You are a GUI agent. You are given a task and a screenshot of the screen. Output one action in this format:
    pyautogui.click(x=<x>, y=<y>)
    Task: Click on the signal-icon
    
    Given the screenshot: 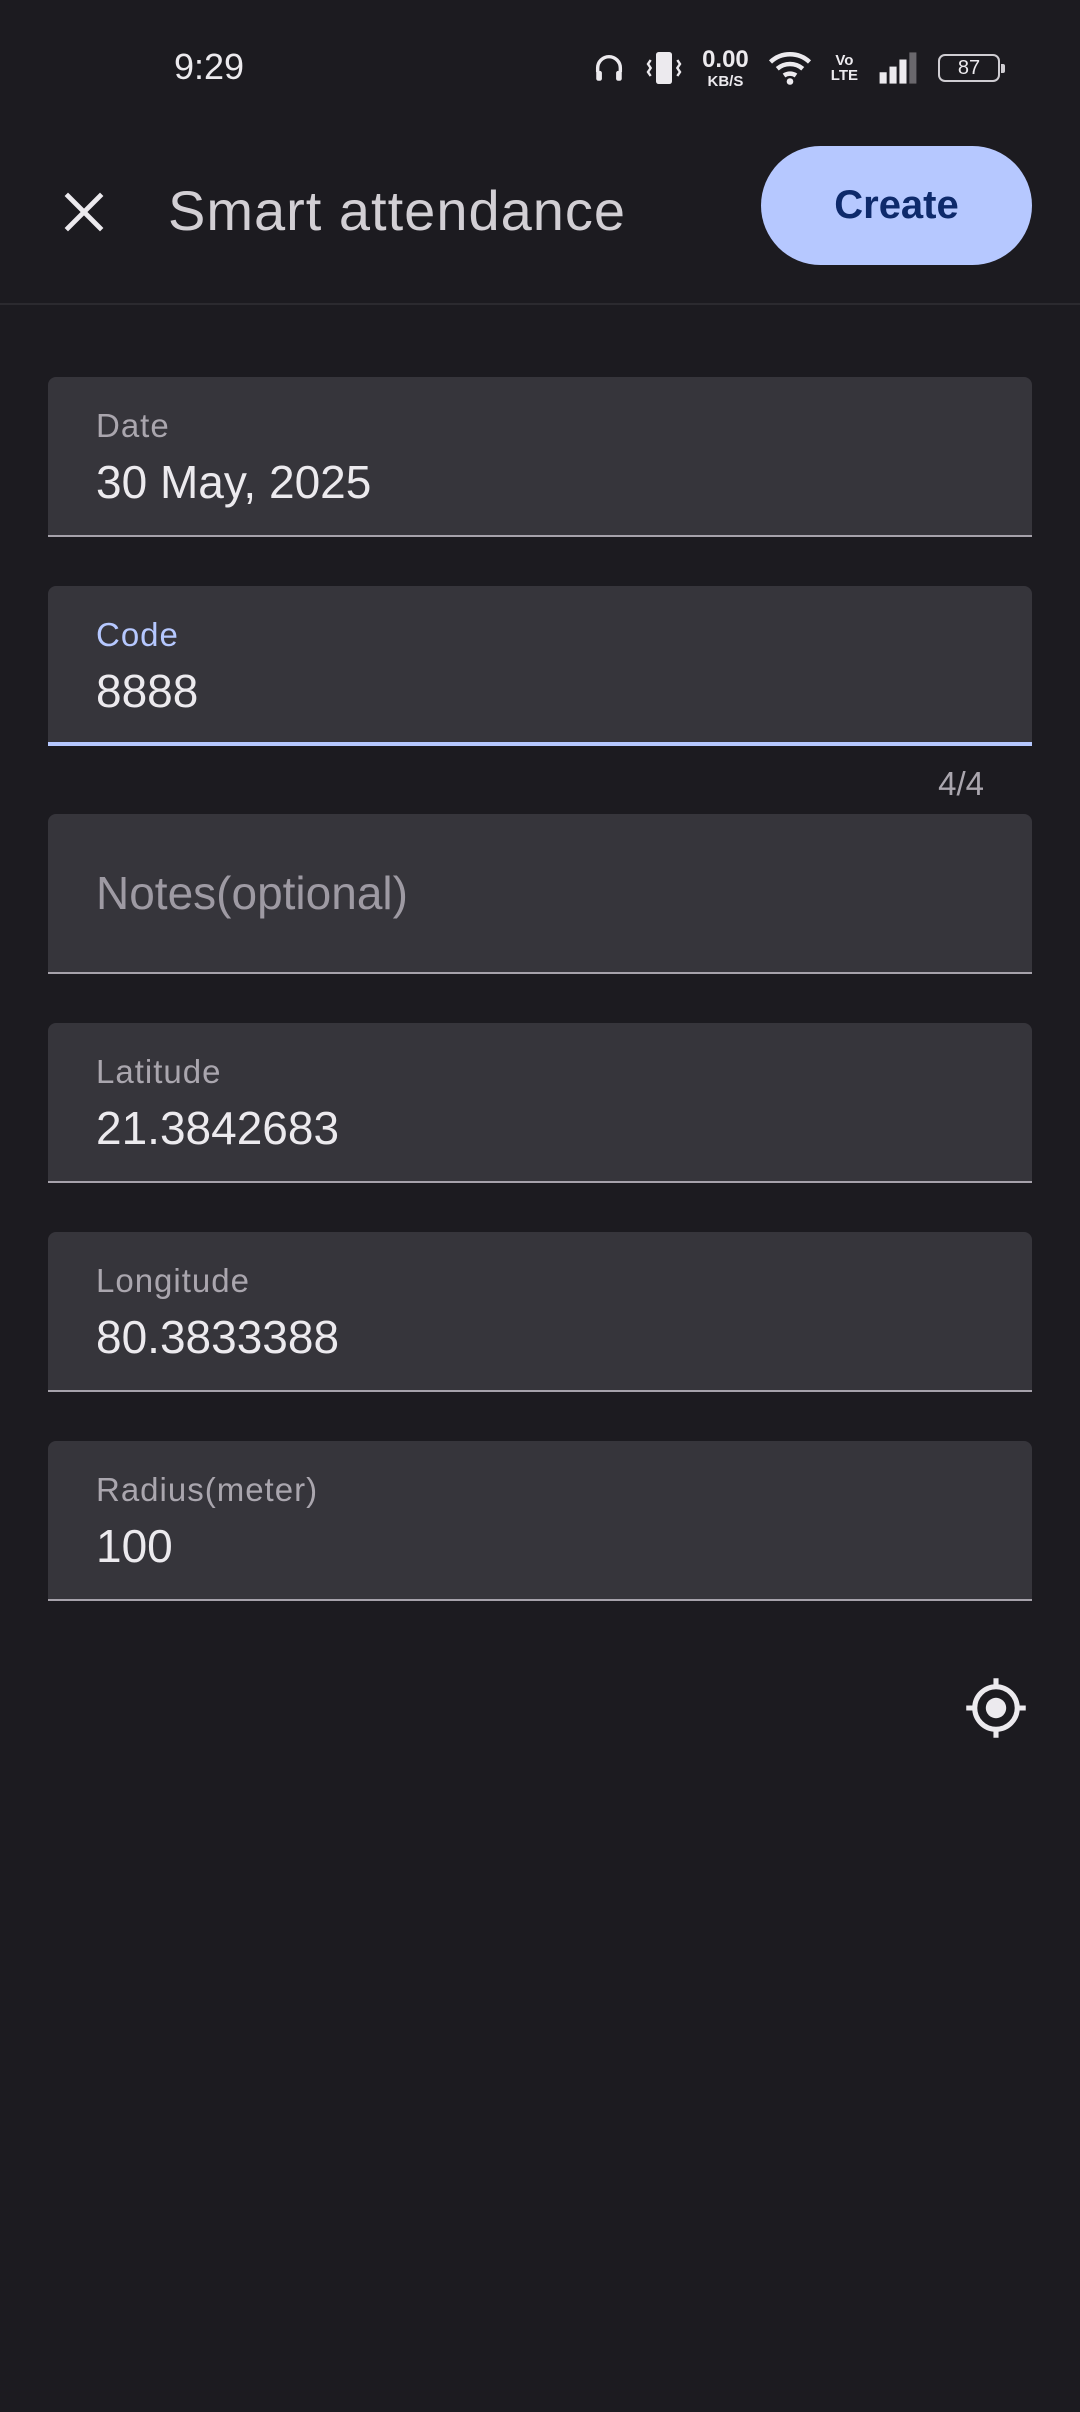 What is the action you would take?
    pyautogui.click(x=898, y=68)
    